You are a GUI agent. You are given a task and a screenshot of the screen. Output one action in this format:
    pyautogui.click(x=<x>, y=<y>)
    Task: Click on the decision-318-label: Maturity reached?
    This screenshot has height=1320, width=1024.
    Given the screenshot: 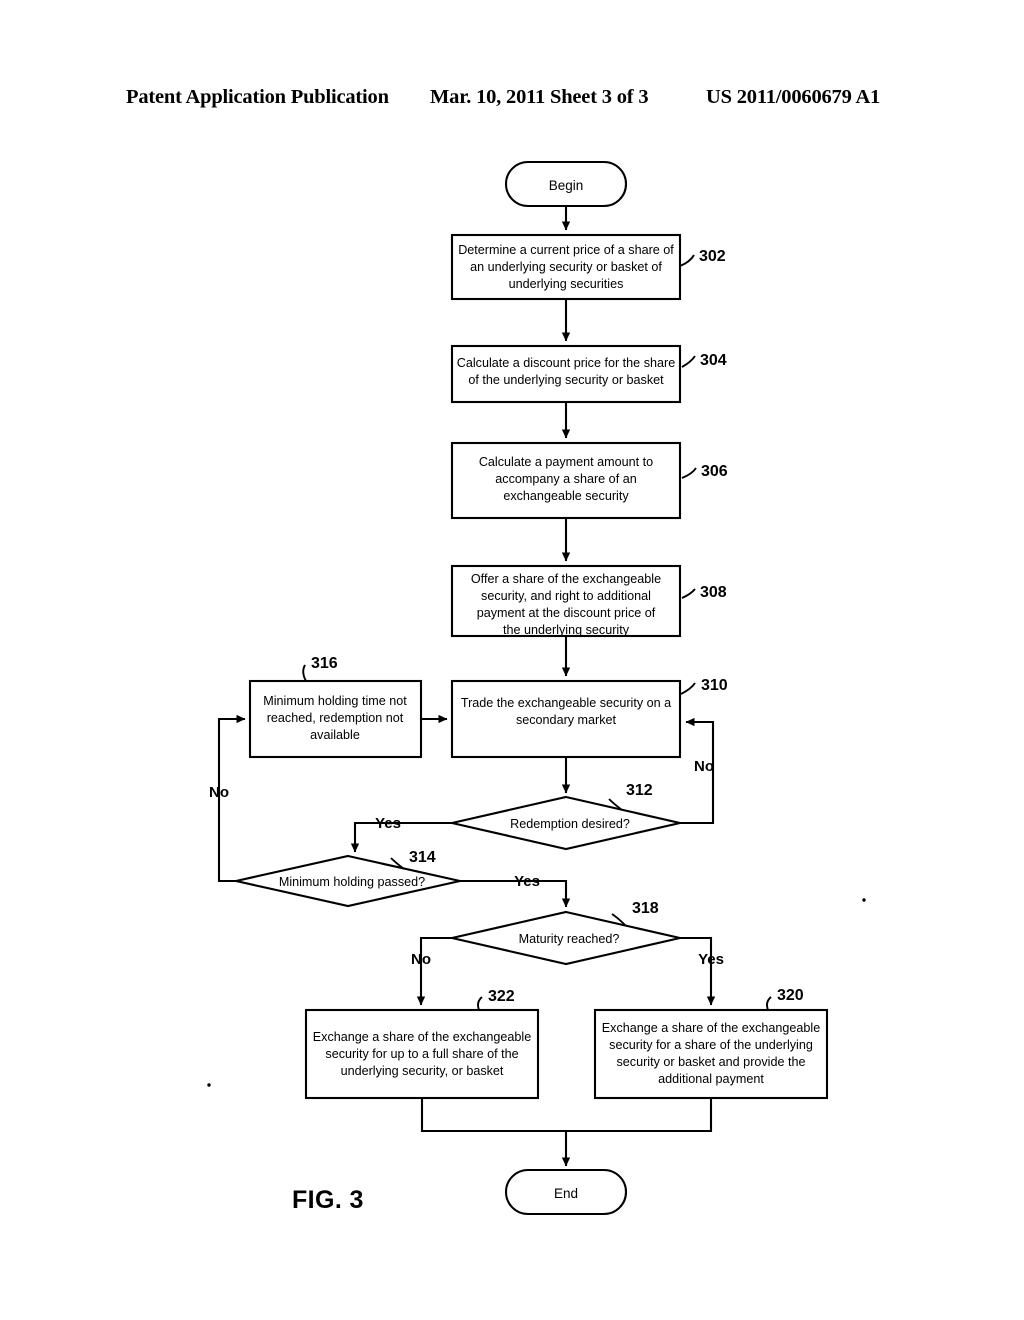 What is the action you would take?
    pyautogui.click(x=569, y=939)
    